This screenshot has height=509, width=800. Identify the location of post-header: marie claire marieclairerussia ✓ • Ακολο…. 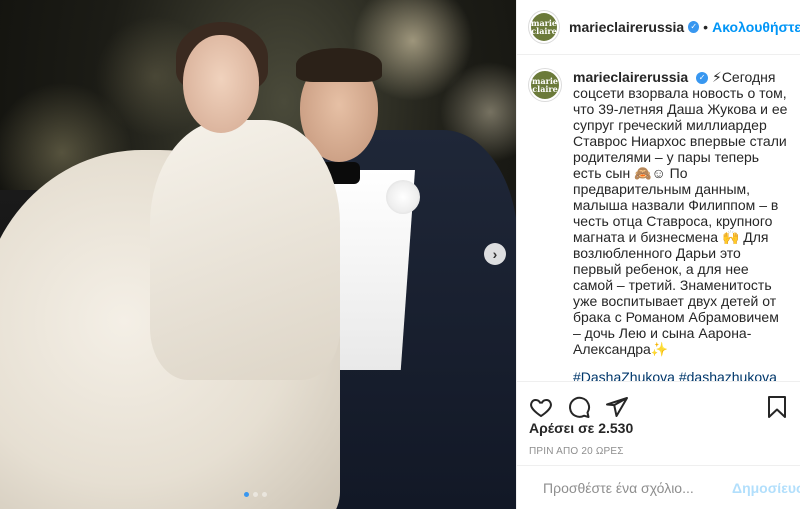
(658, 27).